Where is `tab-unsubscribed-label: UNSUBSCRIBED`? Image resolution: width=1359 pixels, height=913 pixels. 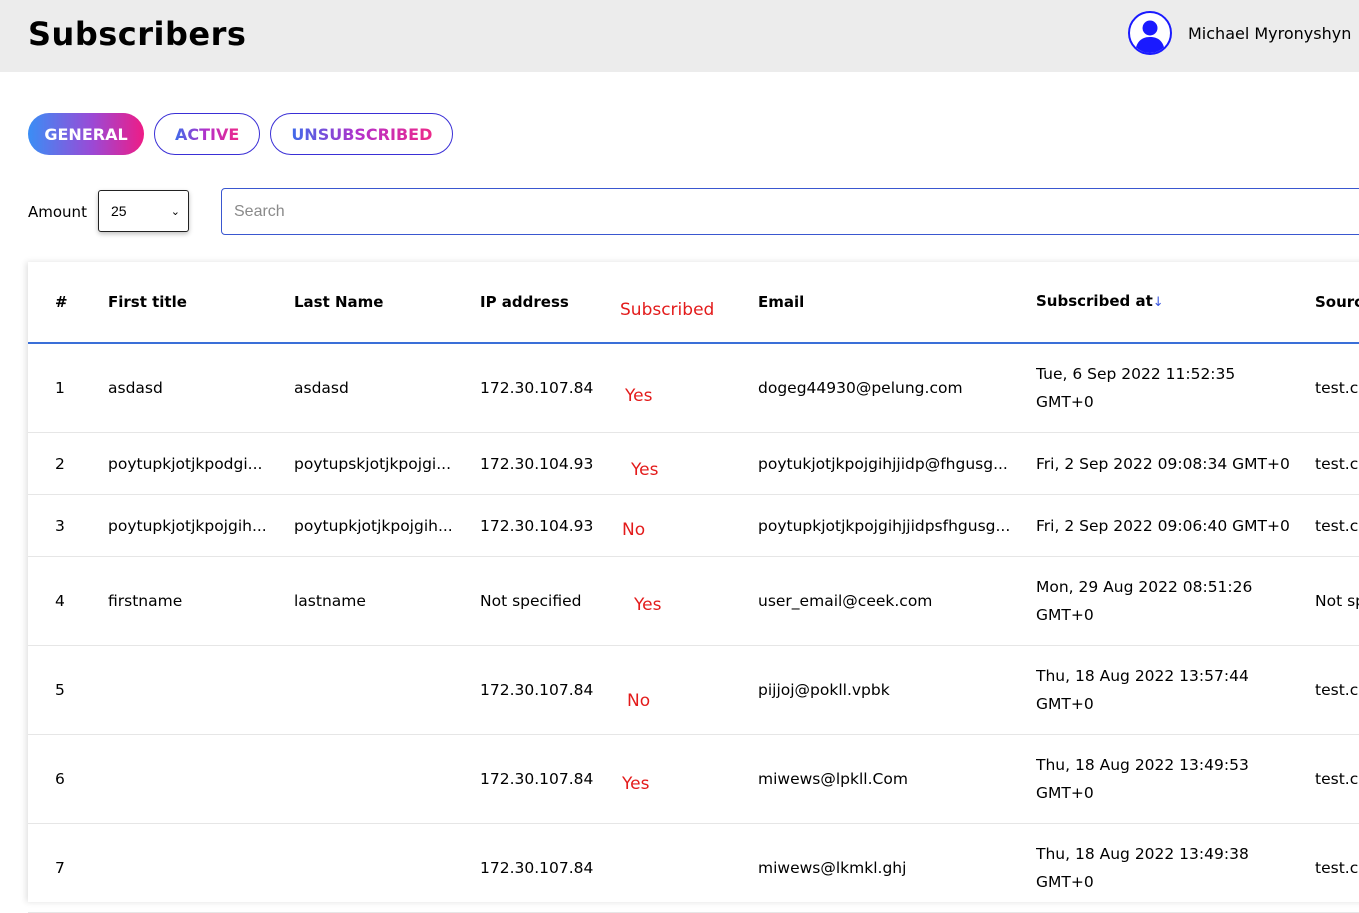 tab-unsubscribed-label: UNSUBSCRIBED is located at coordinates (362, 134).